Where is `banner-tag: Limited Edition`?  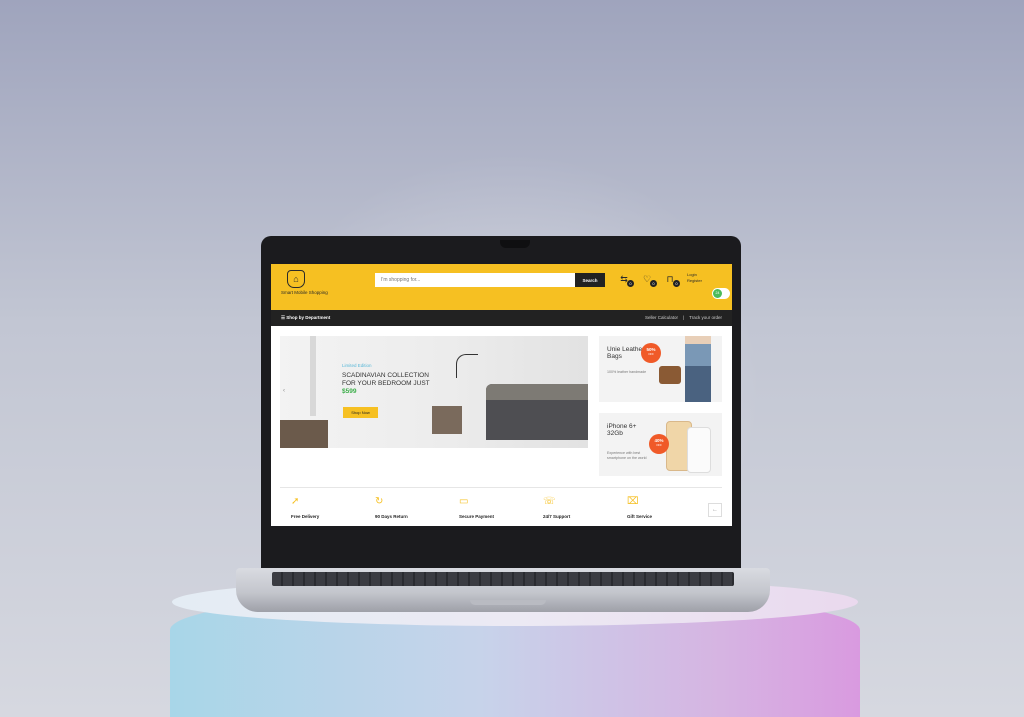
banner-tag: Limited Edition is located at coordinates (357, 365).